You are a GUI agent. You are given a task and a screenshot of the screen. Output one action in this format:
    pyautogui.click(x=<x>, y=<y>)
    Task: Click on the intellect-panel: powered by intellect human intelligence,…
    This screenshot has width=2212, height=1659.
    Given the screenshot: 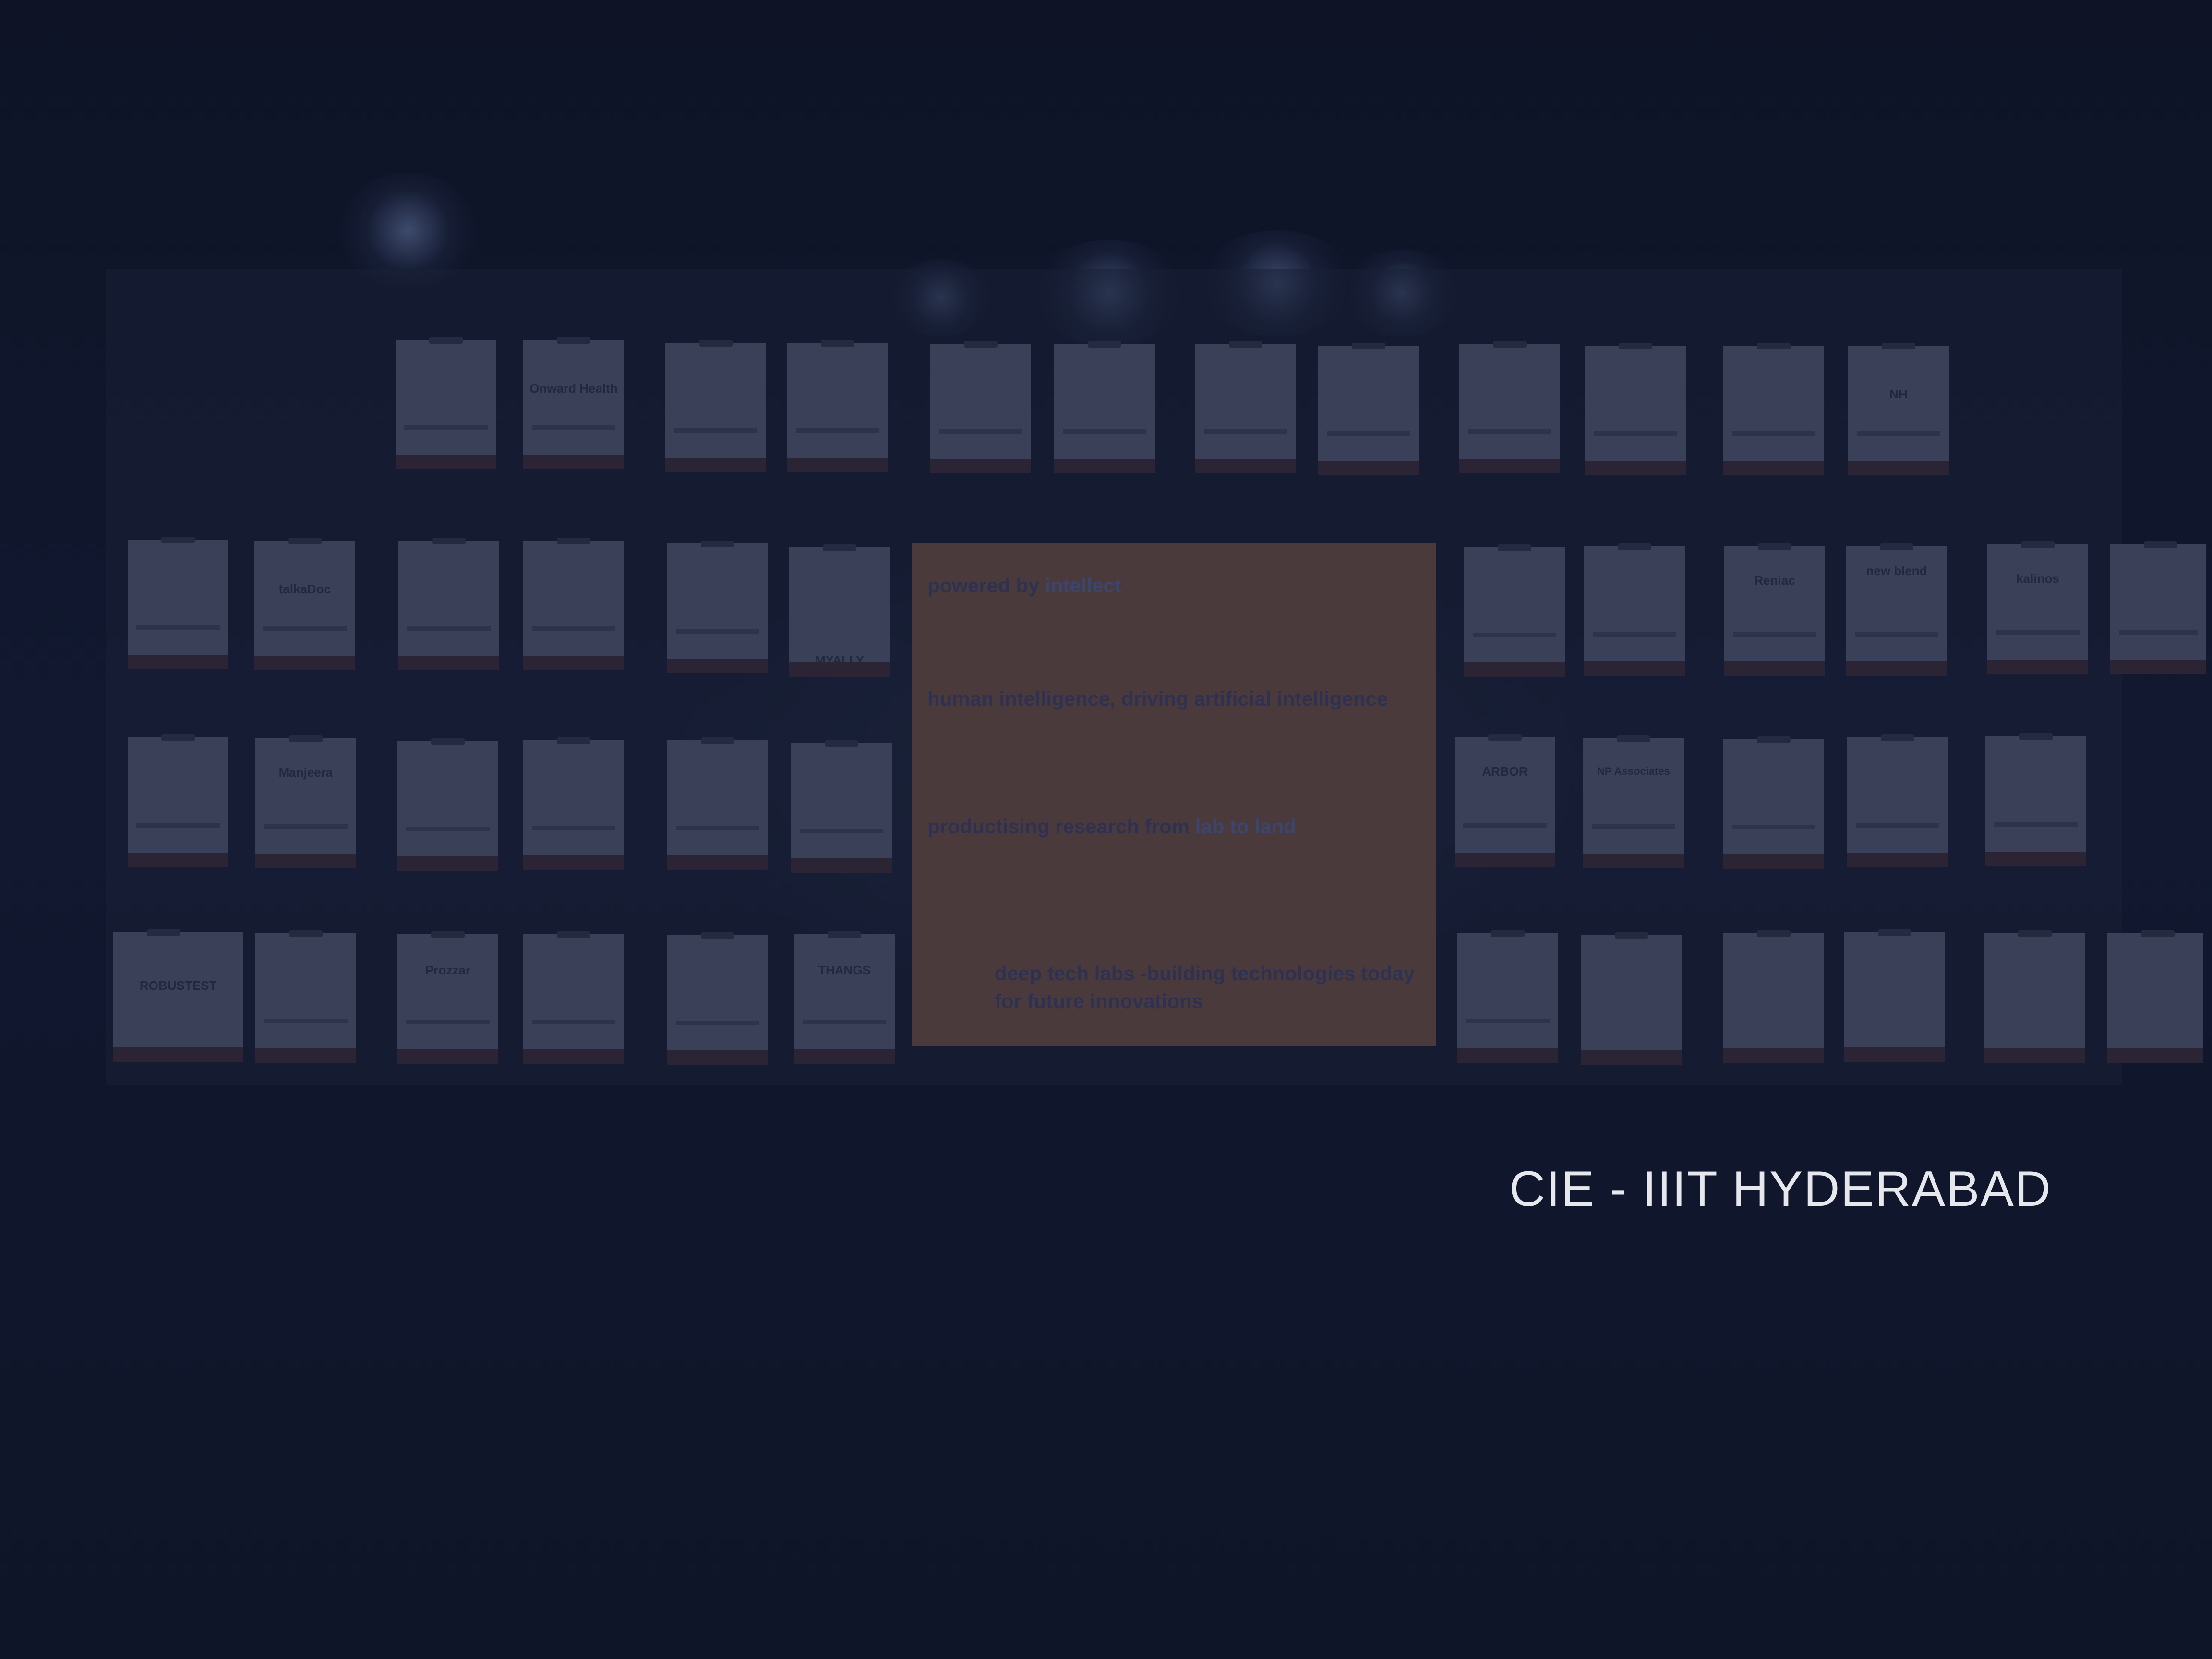 What is the action you would take?
    pyautogui.click(x=1174, y=794)
    